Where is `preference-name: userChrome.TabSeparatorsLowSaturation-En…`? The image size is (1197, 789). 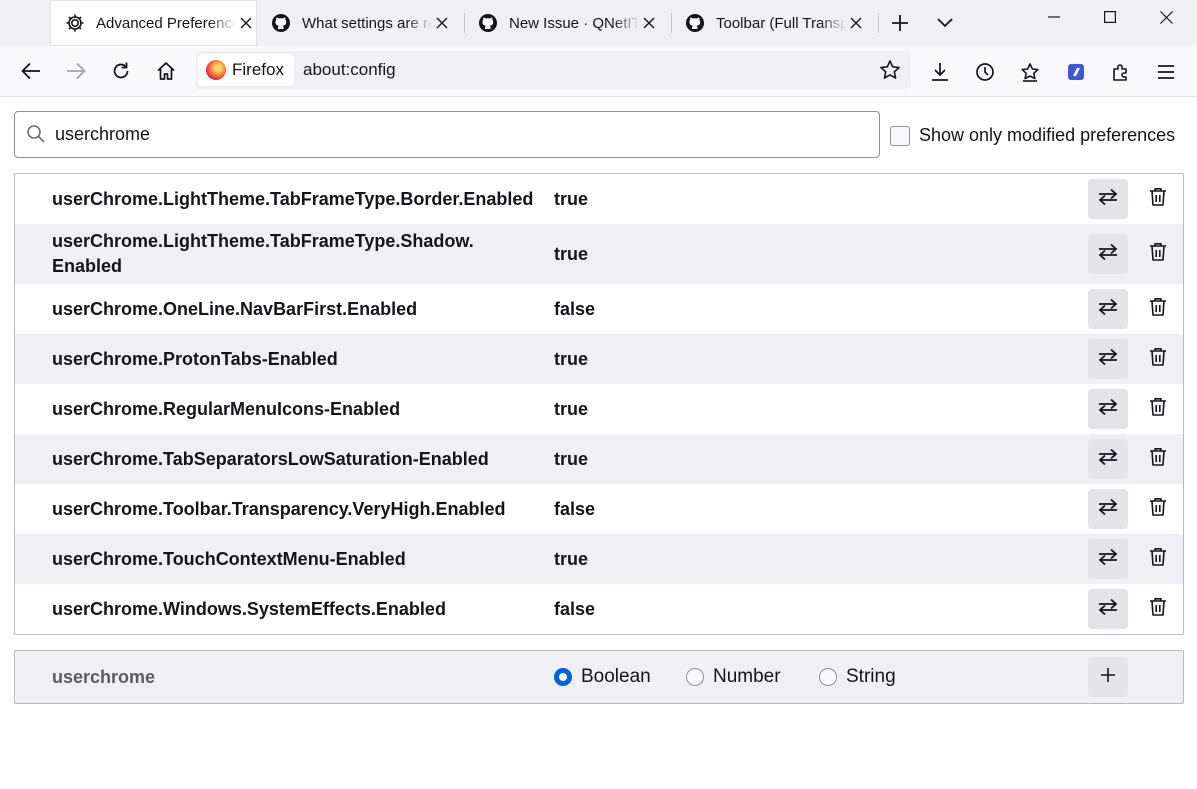 preference-name: userChrome.TabSeparatorsLowSaturation-En… is located at coordinates (270, 459).